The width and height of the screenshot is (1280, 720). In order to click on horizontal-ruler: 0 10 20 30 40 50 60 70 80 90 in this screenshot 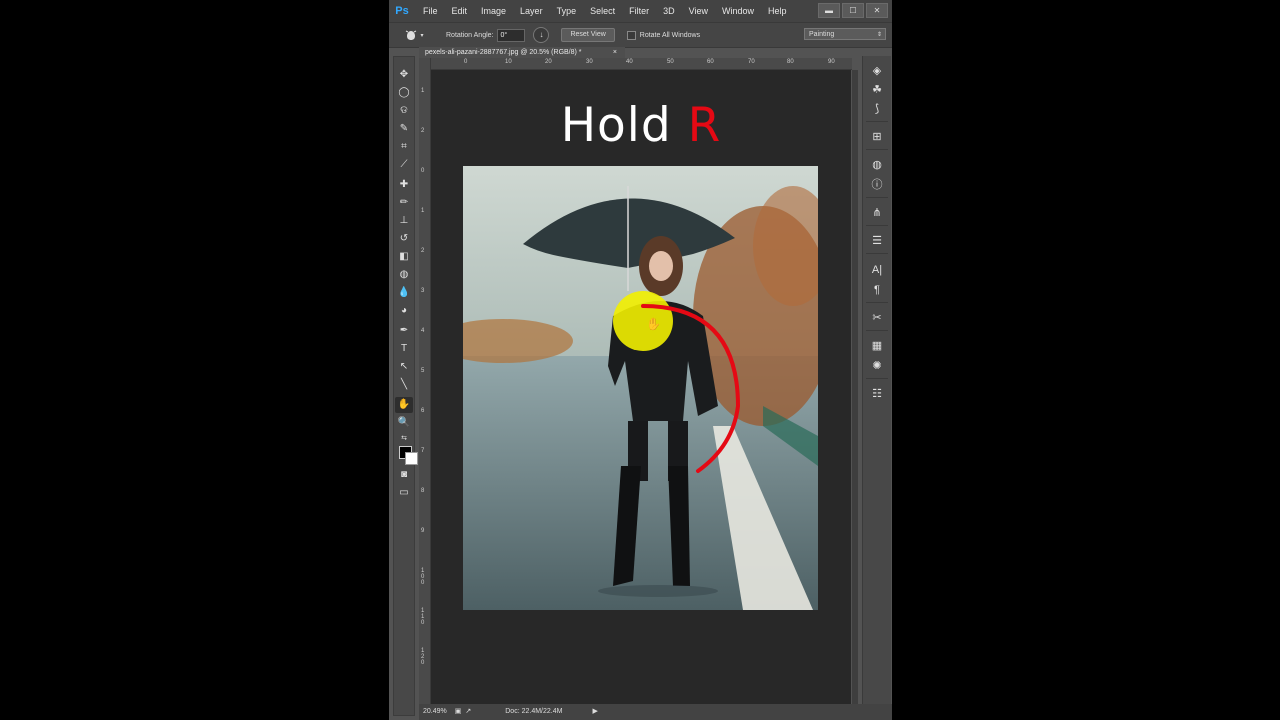, I will do `click(641, 64)`.